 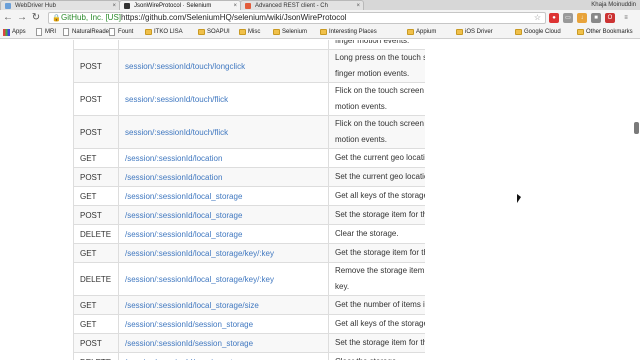 I want to click on http-method: DELETE, so click(x=96, y=356).